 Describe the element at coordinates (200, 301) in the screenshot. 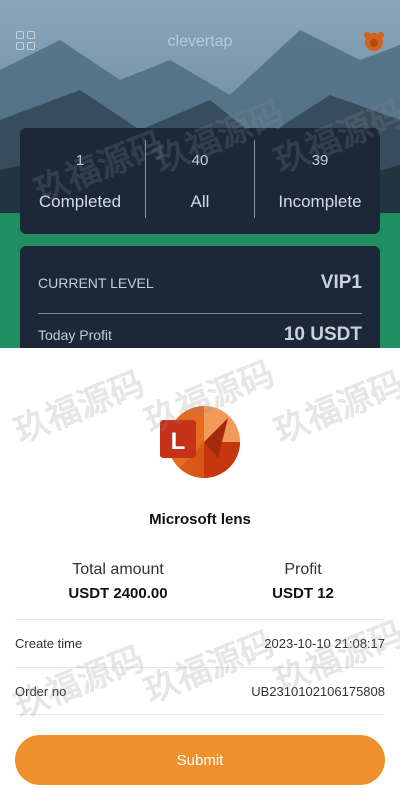

I see `level-card: CURRENT LEVEL VIP1 Today Profit 10 USDT` at that location.